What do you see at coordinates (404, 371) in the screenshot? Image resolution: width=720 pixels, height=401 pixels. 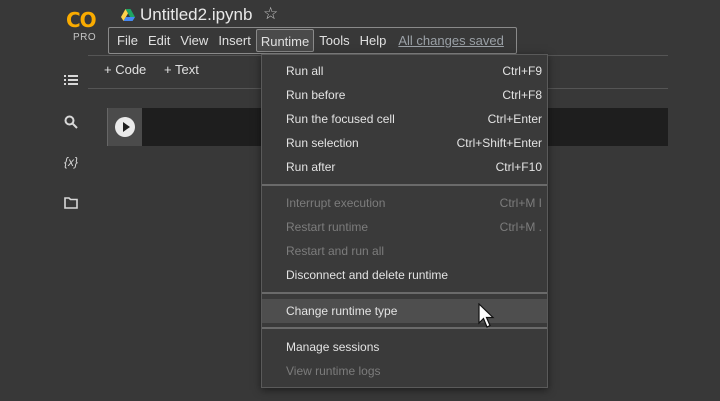 I see `menu-item-view-runtime-logs: View runtime logs` at bounding box center [404, 371].